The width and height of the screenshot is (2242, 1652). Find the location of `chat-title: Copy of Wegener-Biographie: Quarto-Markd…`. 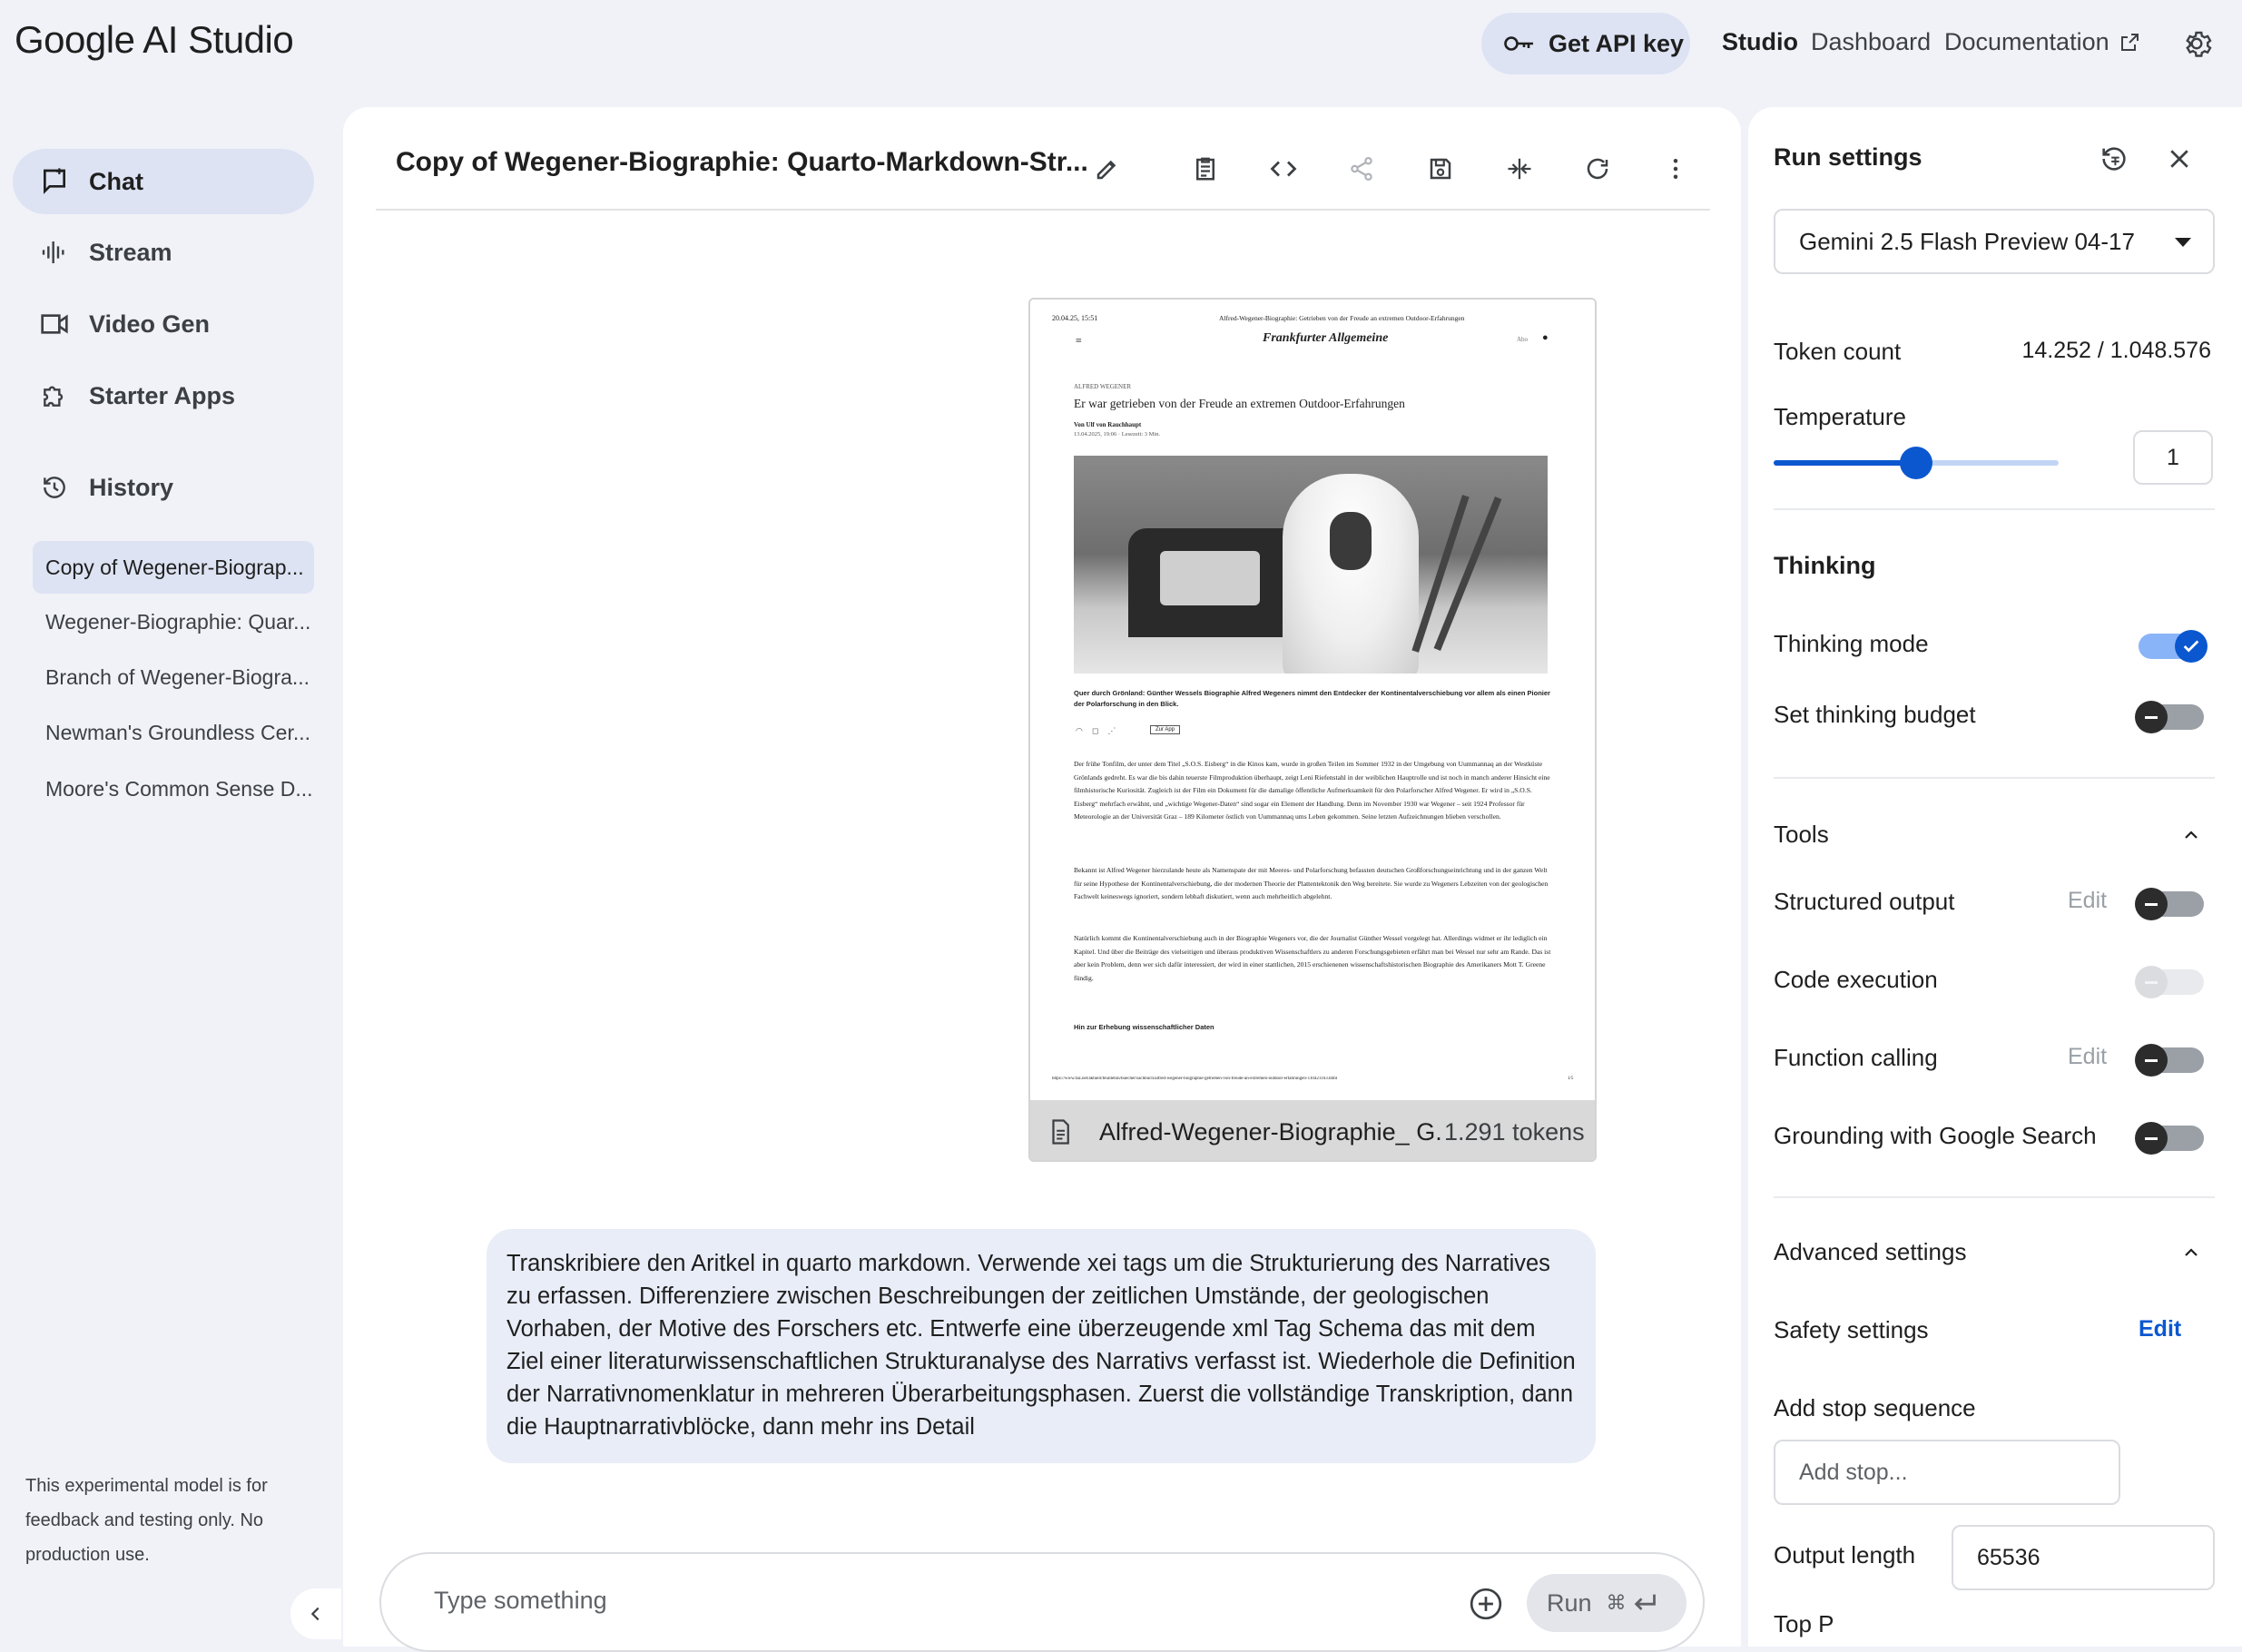

chat-title: Copy of Wegener-Biographie: Quarto-Markd… is located at coordinates (742, 162).